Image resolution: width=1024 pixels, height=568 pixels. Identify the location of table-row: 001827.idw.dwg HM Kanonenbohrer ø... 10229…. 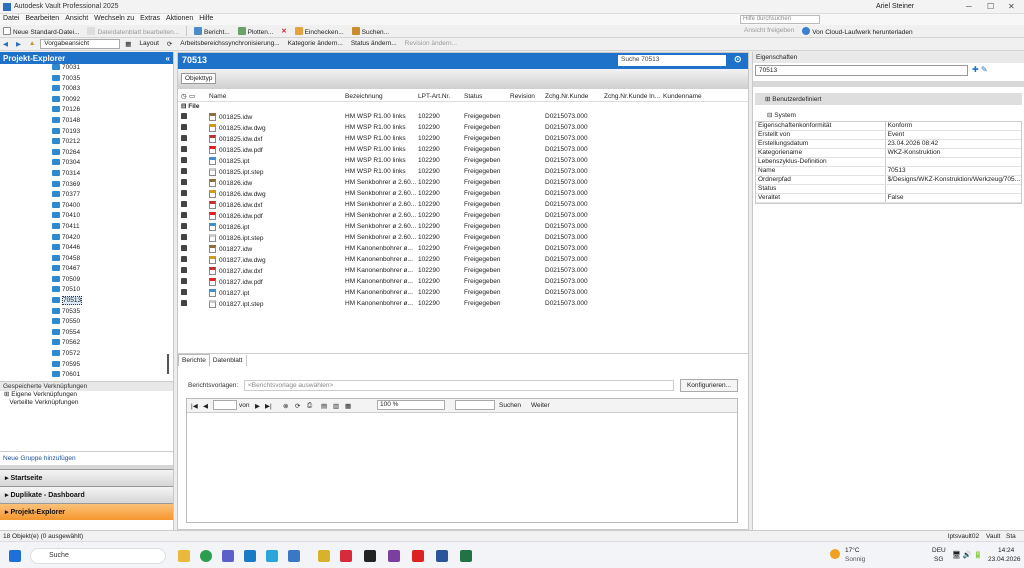
(463, 259).